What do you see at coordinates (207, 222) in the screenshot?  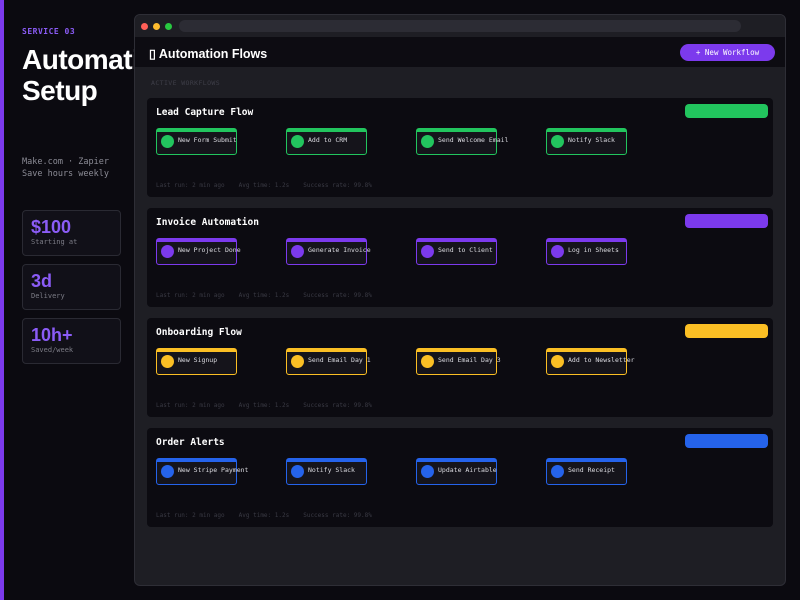 I see `workflow-name: Invoice Automation` at bounding box center [207, 222].